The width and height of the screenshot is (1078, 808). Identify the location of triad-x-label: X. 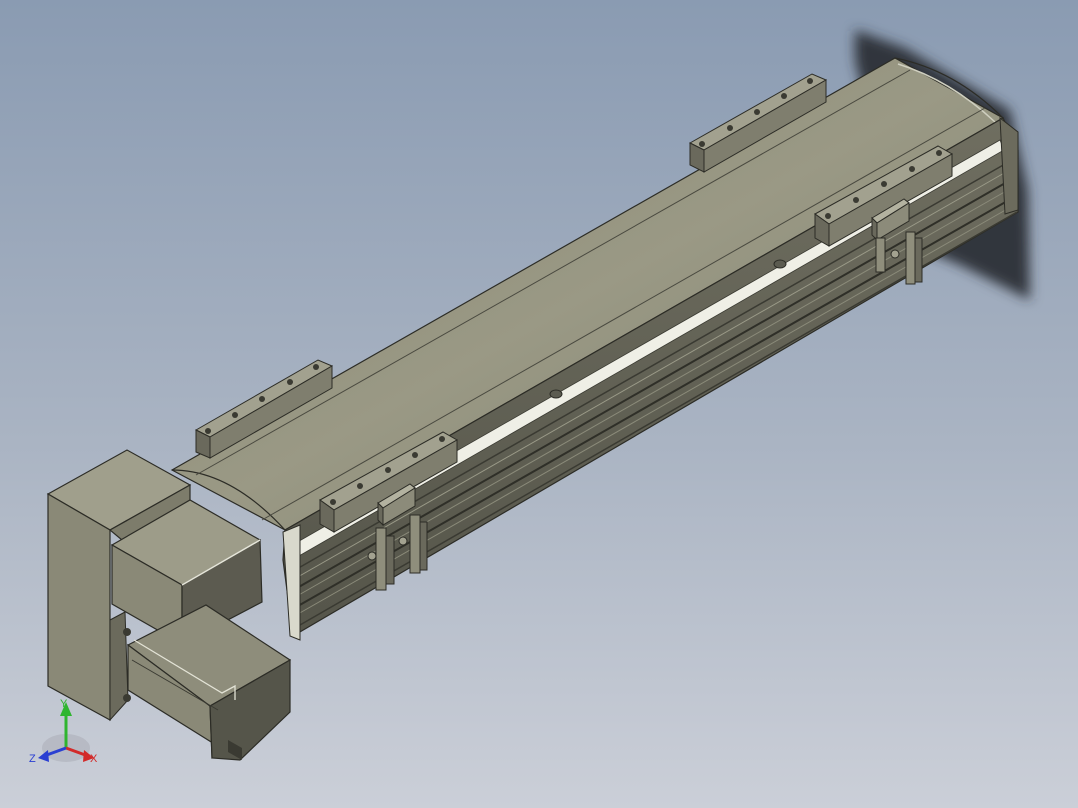
(94, 759).